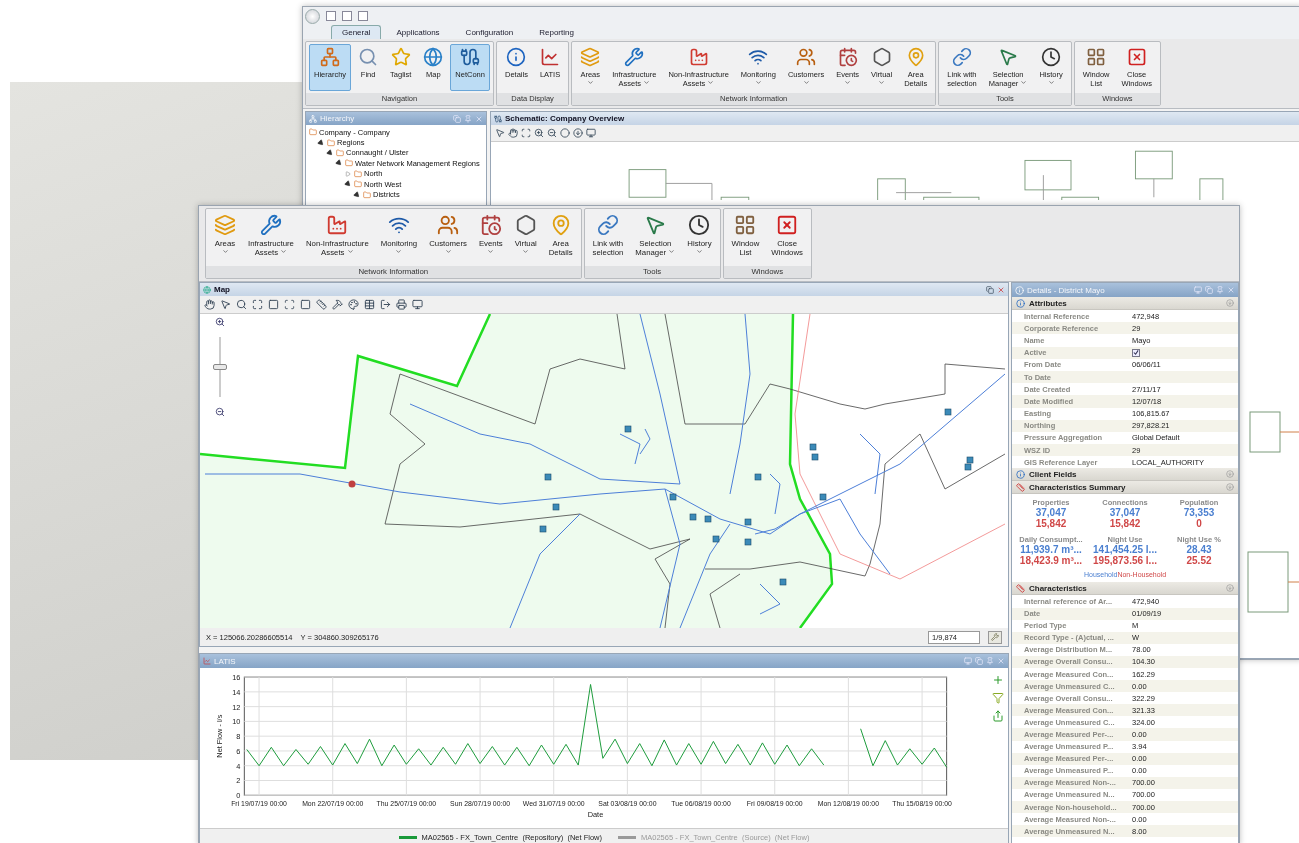 This screenshot has width=1299, height=843. I want to click on ribbon-tab: General, so click(356, 32).